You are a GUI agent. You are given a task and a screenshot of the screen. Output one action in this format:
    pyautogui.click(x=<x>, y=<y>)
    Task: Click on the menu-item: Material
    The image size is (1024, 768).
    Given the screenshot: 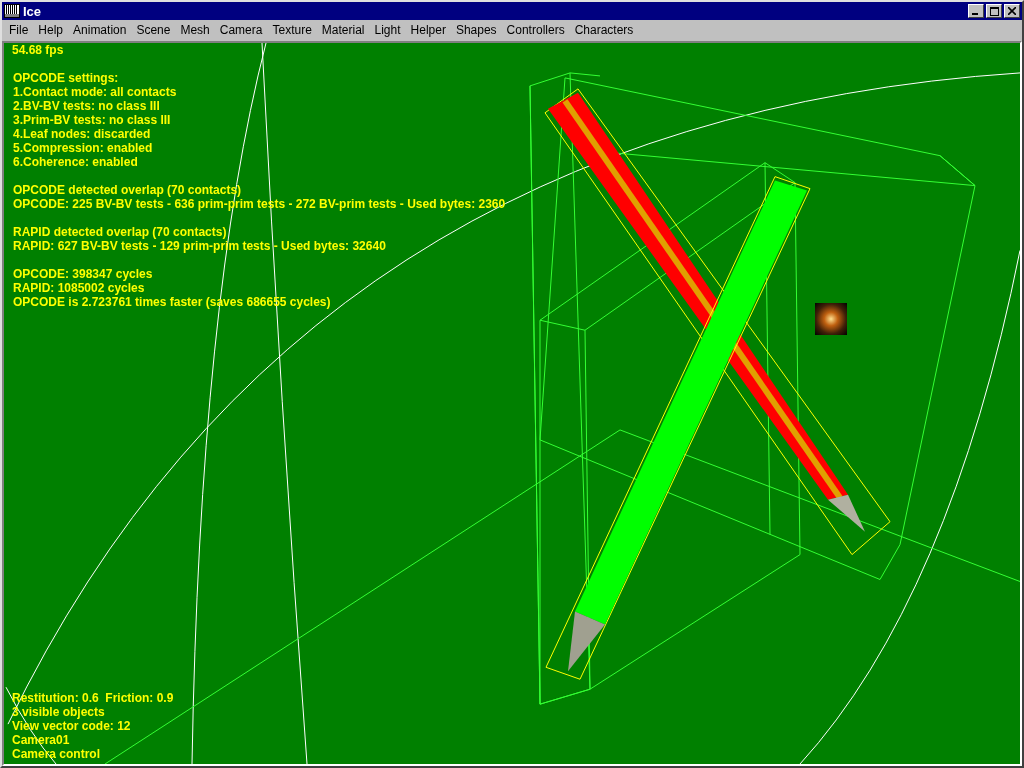 What is the action you would take?
    pyautogui.click(x=343, y=30)
    